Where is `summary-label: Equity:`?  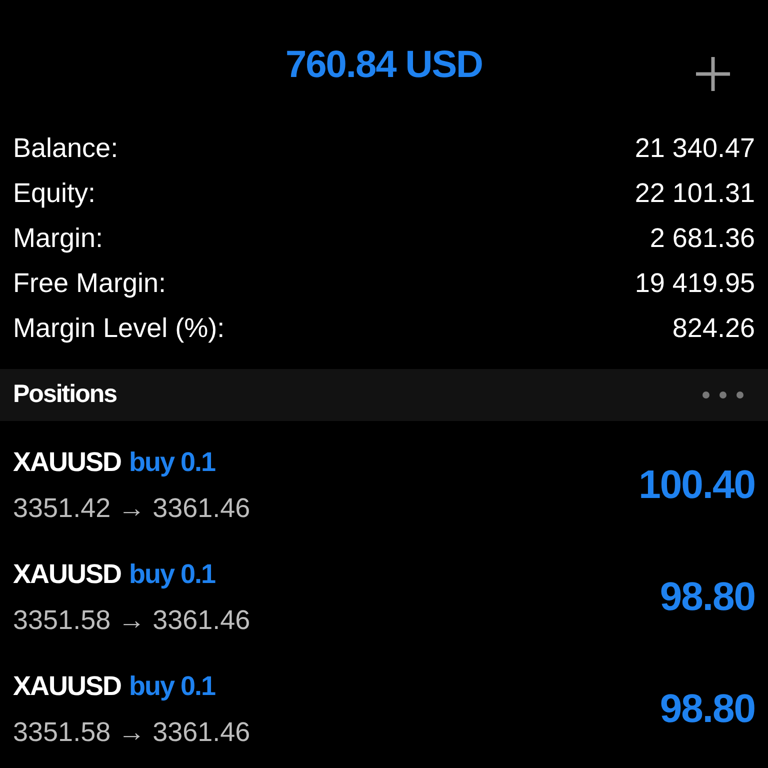
summary-label: Equity: is located at coordinates (54, 193).